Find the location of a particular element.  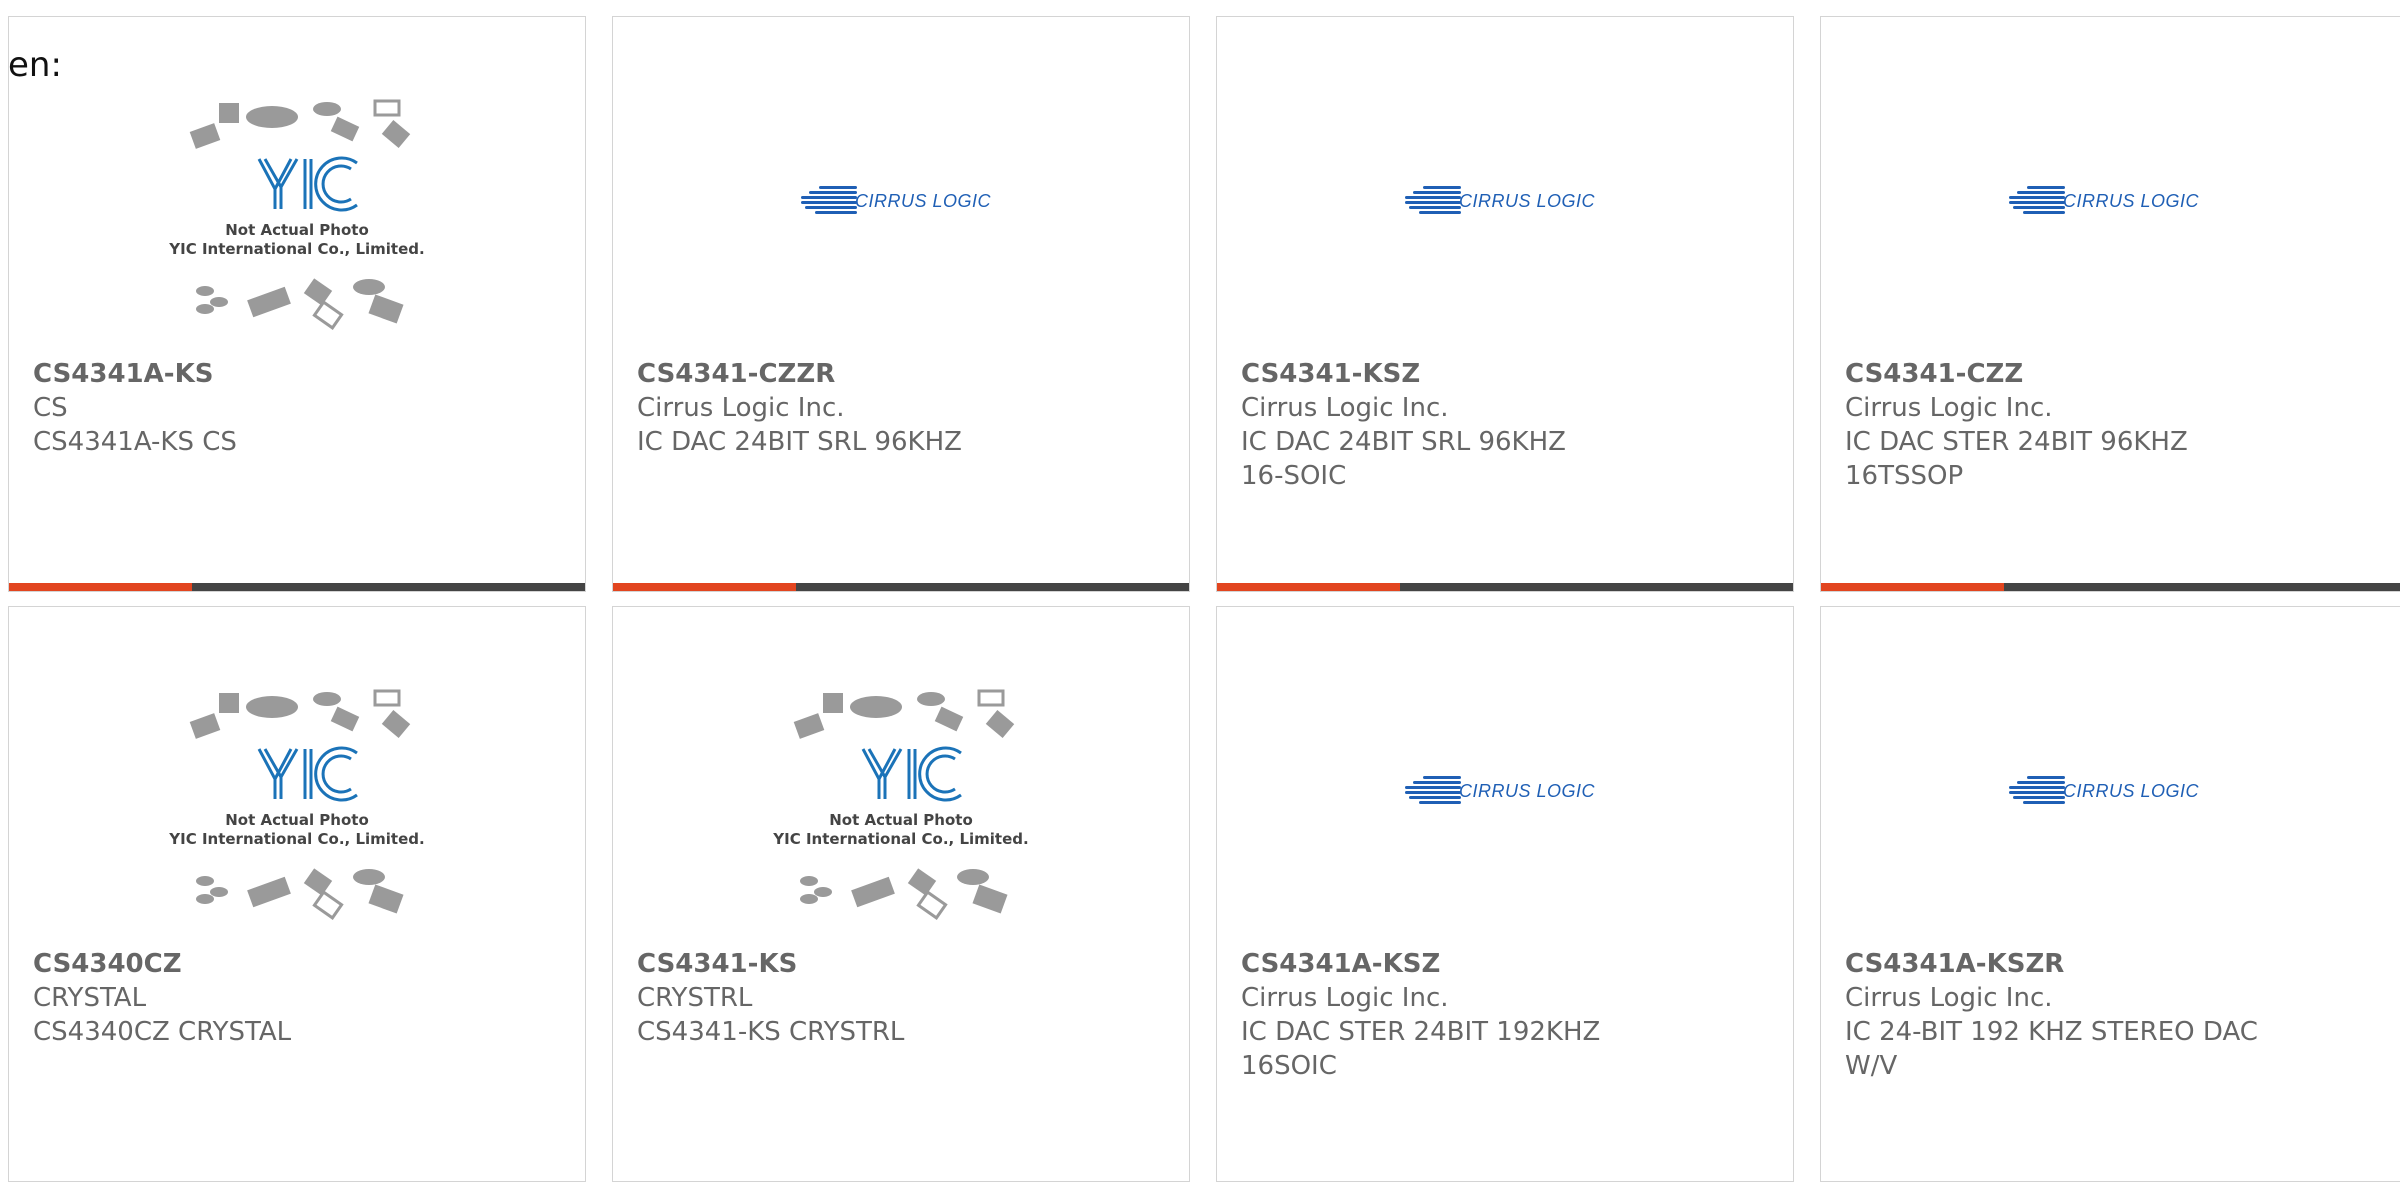

part-number: CS4341-CZZ is located at coordinates (2075, 374).